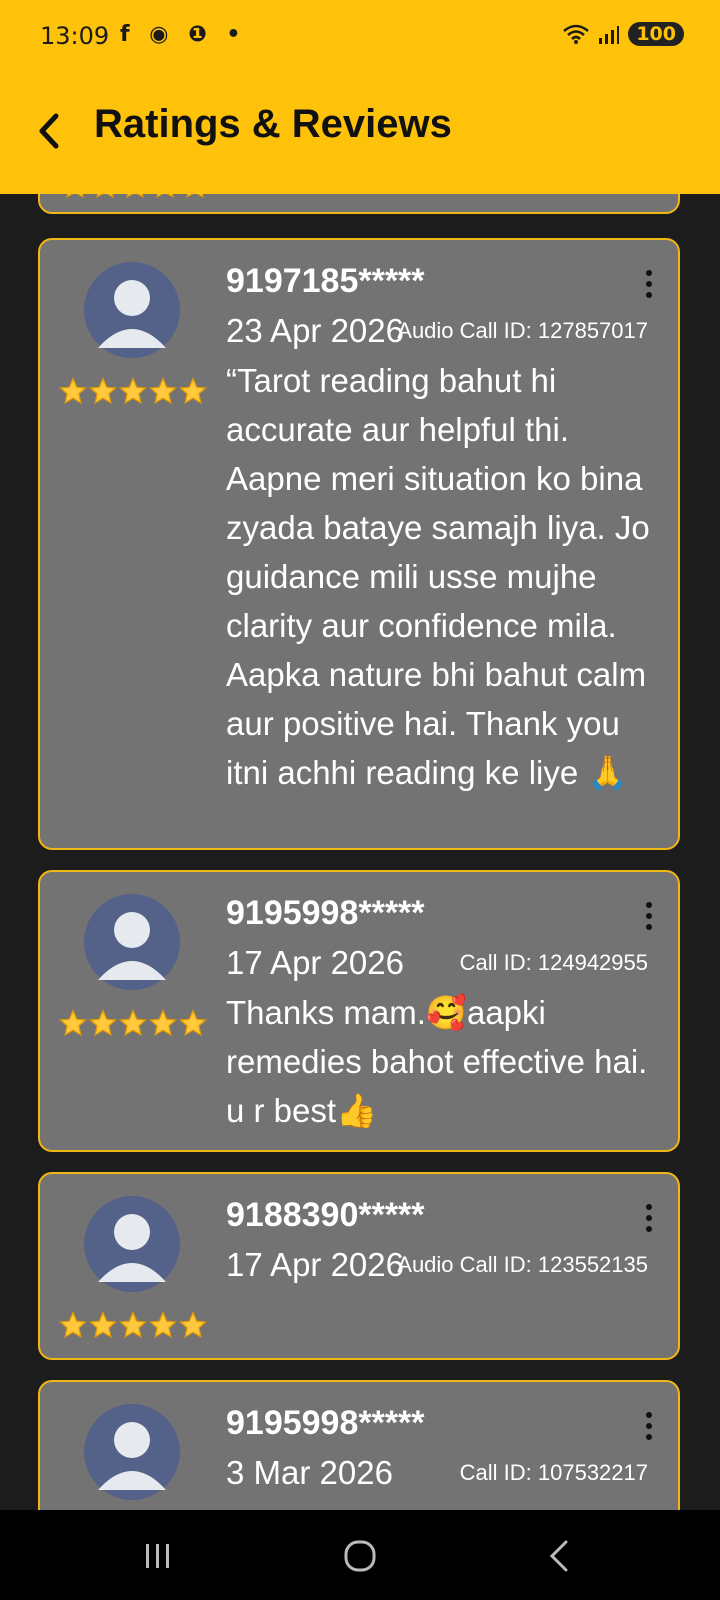  I want to click on recent-apps-icon, so click(158, 1556).